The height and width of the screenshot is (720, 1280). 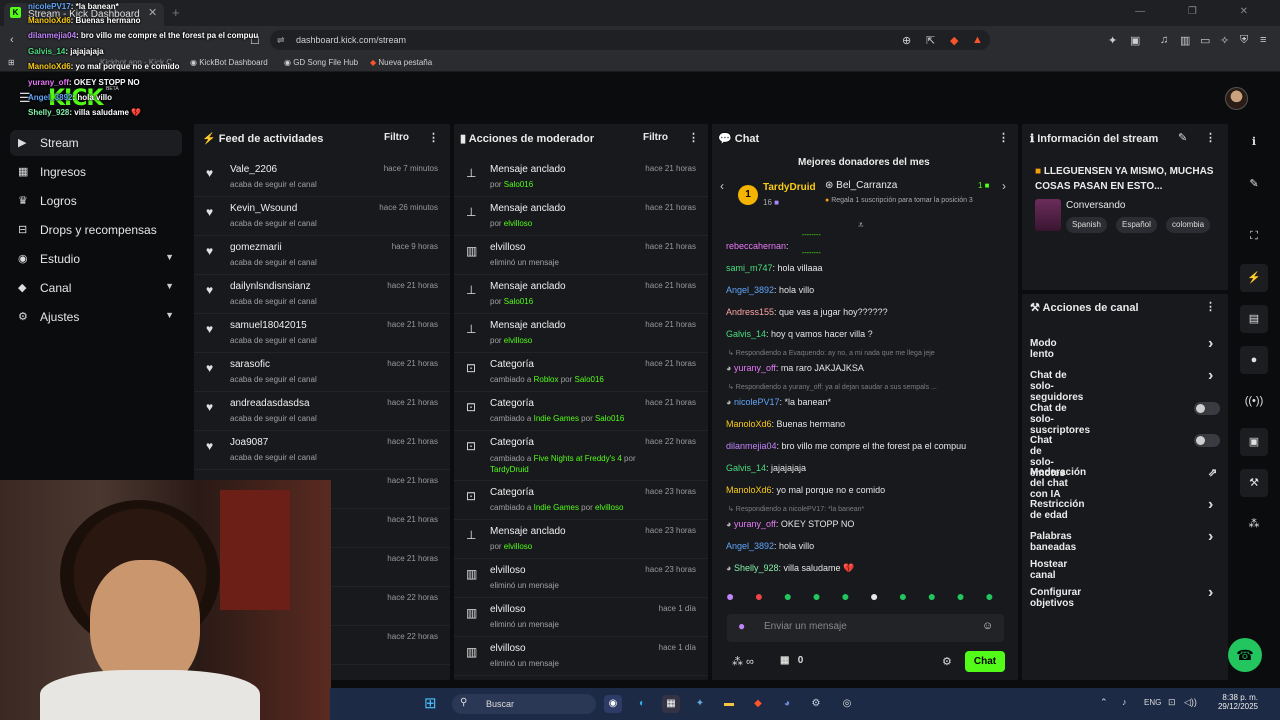 I want to click on apps-icon: ⊞, so click(x=11, y=62).